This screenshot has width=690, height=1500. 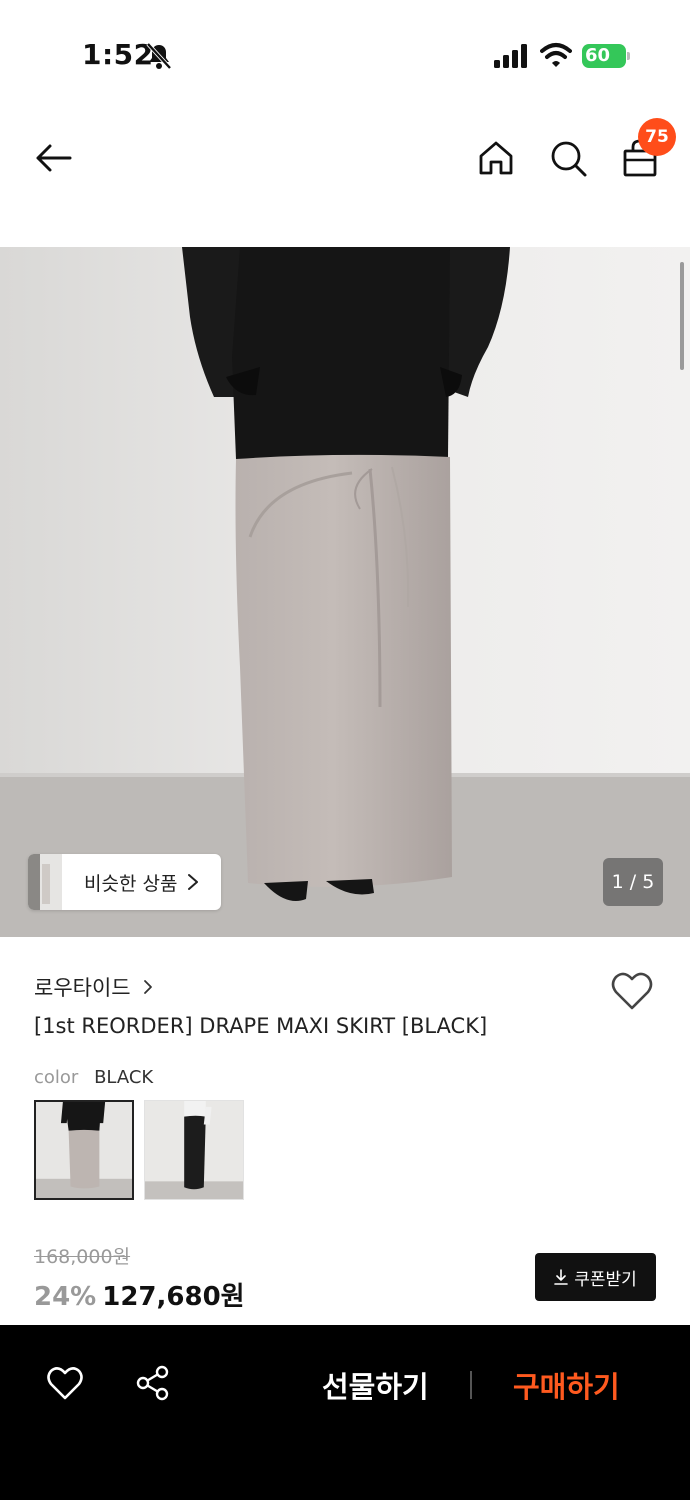 What do you see at coordinates (682, 316) in the screenshot?
I see `scrollbar` at bounding box center [682, 316].